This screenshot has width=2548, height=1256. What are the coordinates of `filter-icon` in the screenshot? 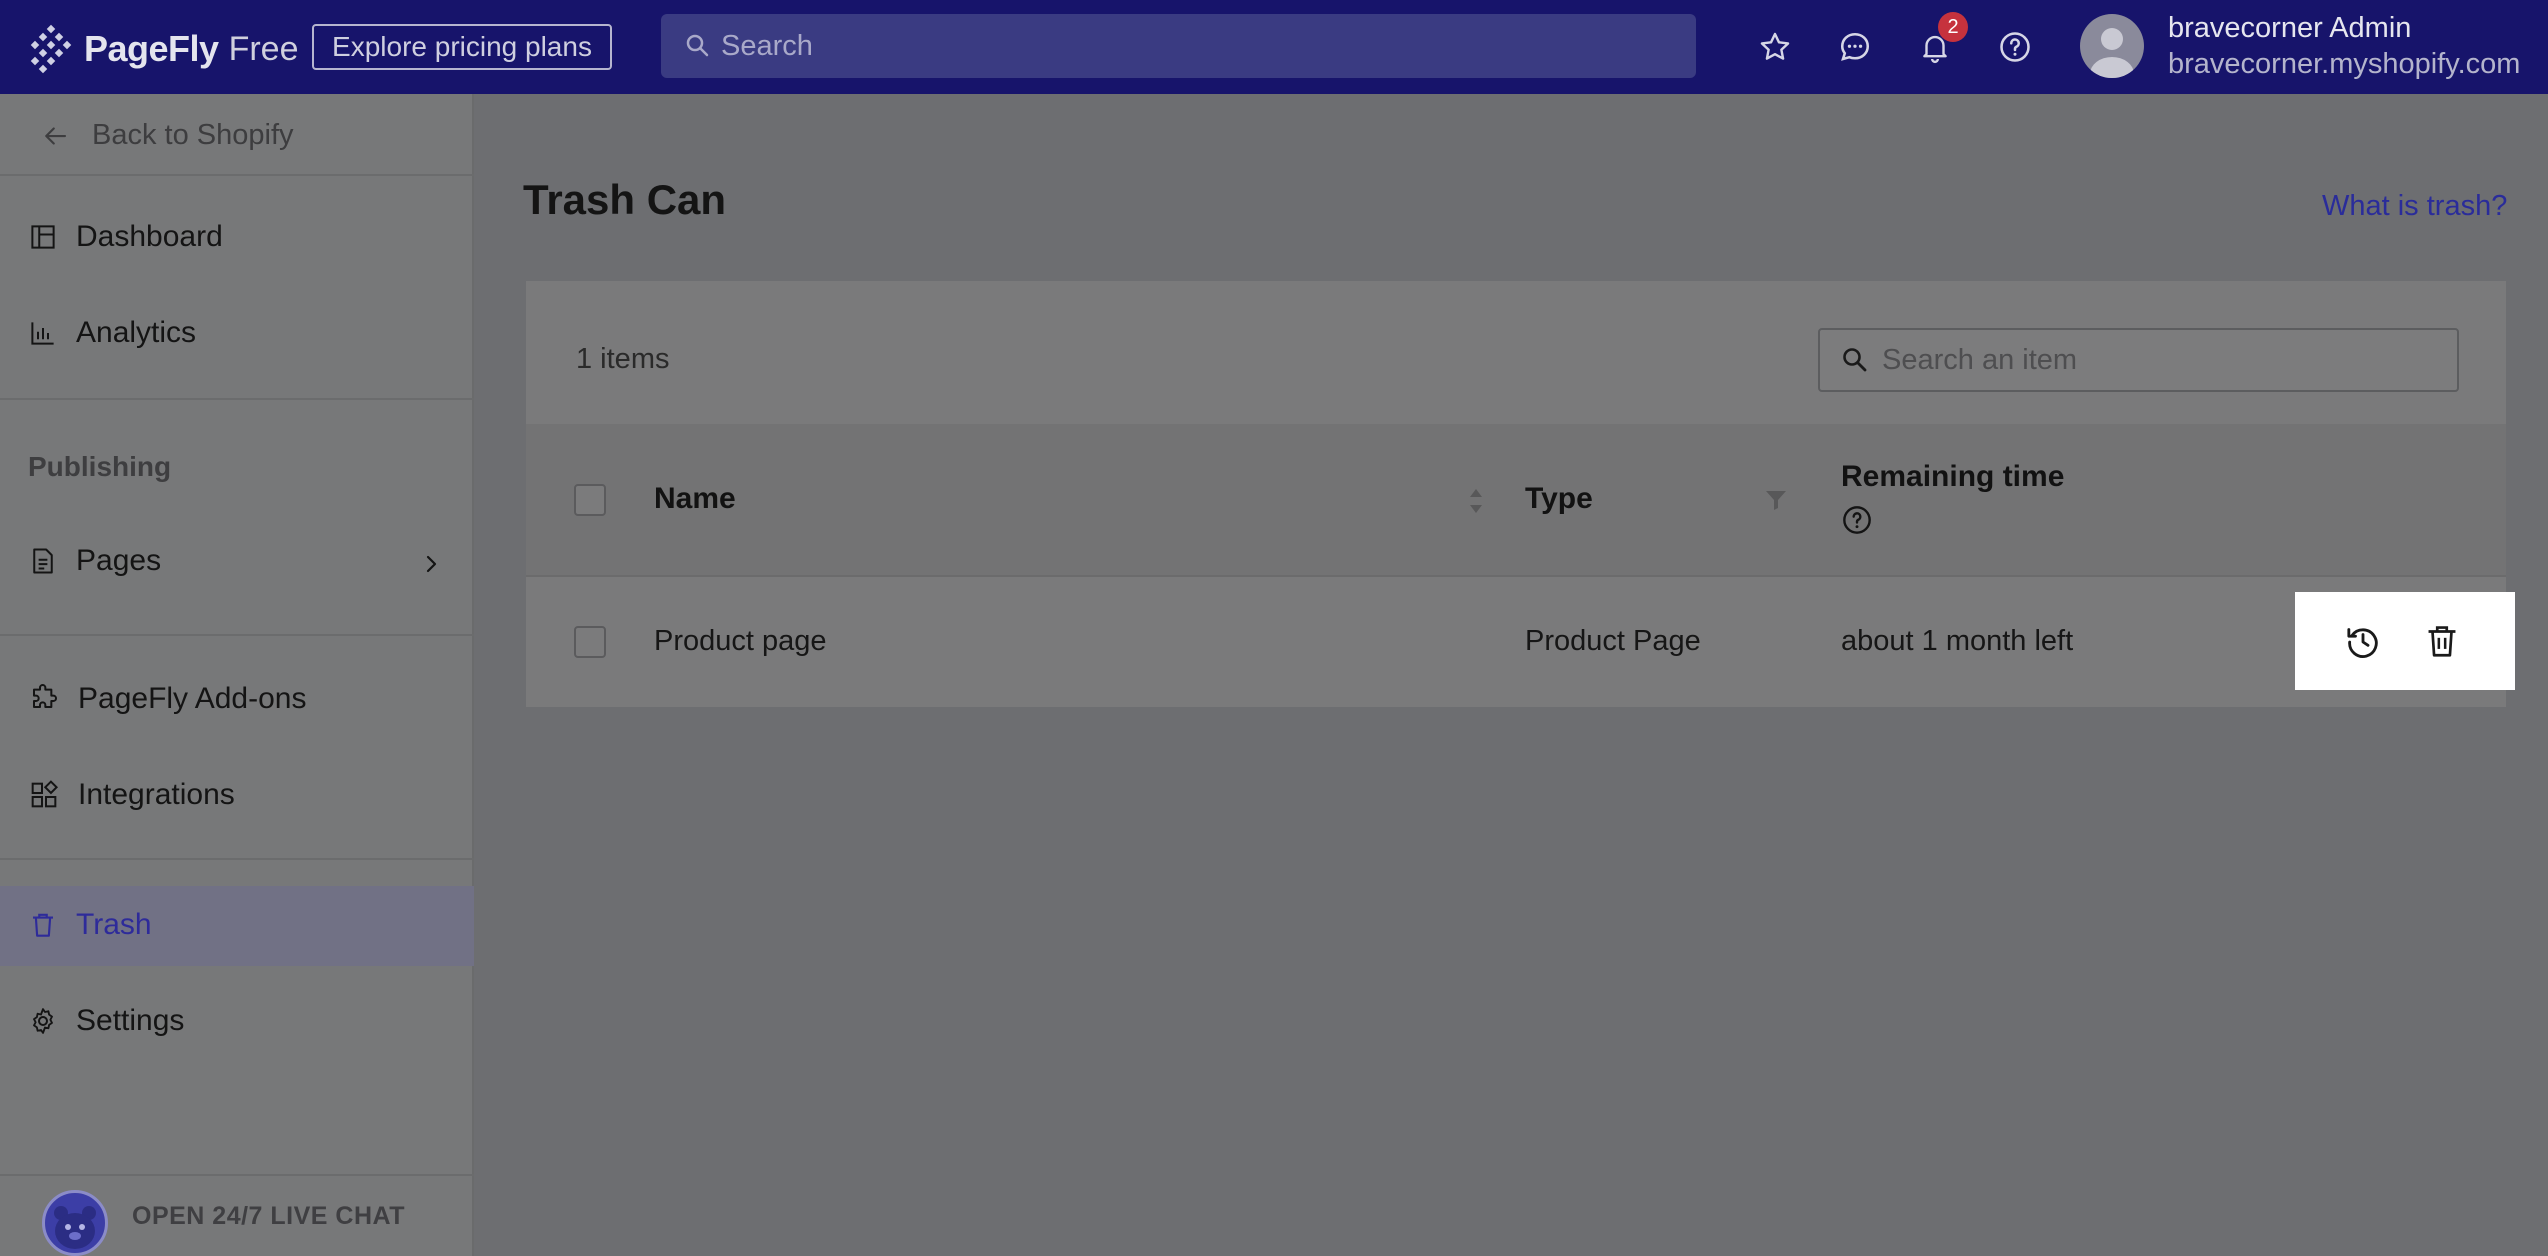 It's located at (1776, 500).